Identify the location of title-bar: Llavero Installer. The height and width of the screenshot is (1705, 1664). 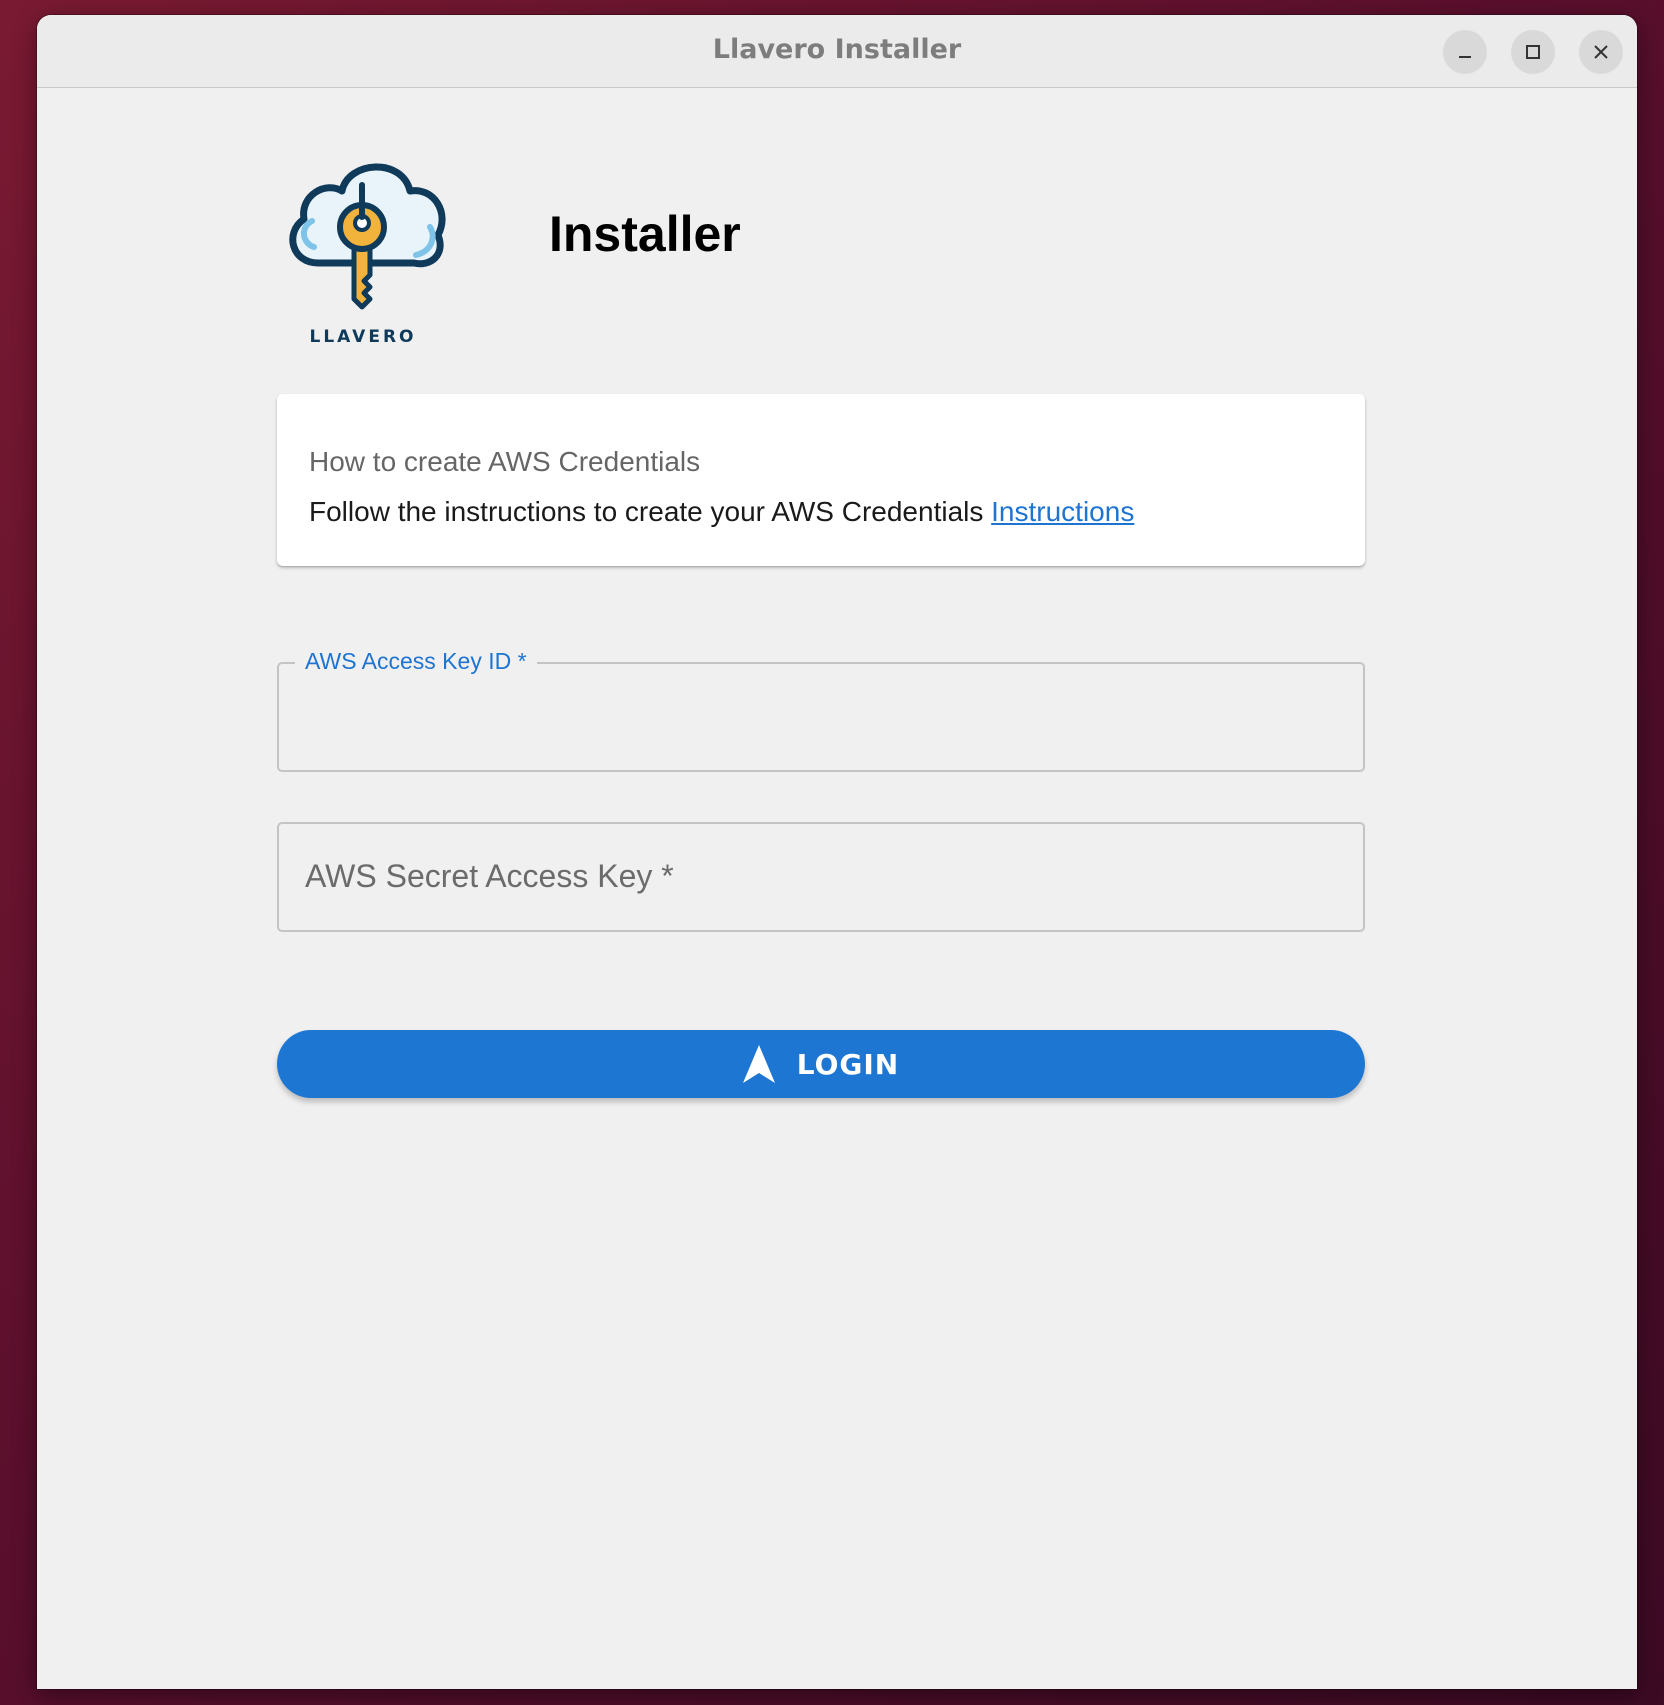
(837, 51).